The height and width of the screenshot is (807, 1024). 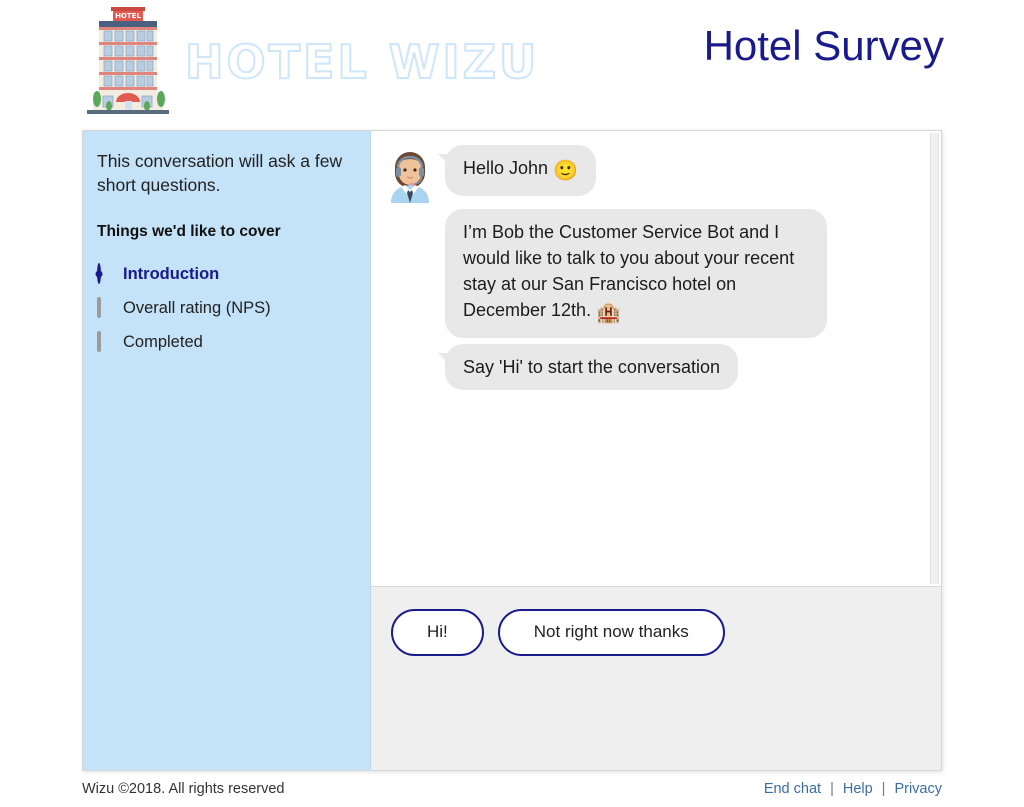 I want to click on brand-logo: HOTEL HOTEL WIZU, so click(x=312, y=61).